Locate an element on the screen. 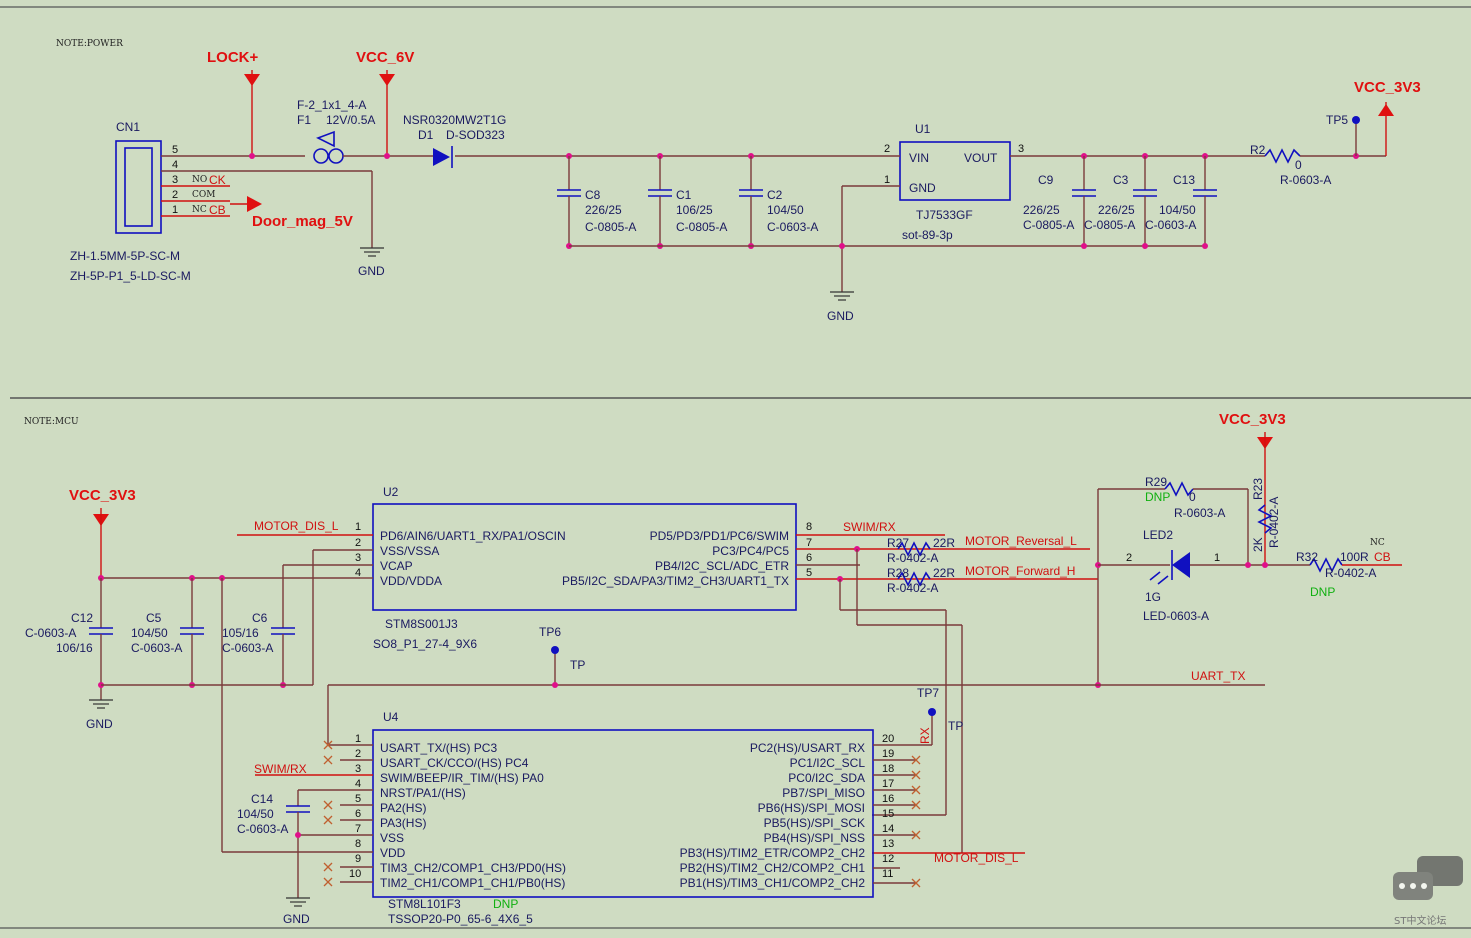 This screenshot has height=938, width=1471. c2-fp: C-0603-A is located at coordinates (792, 227).